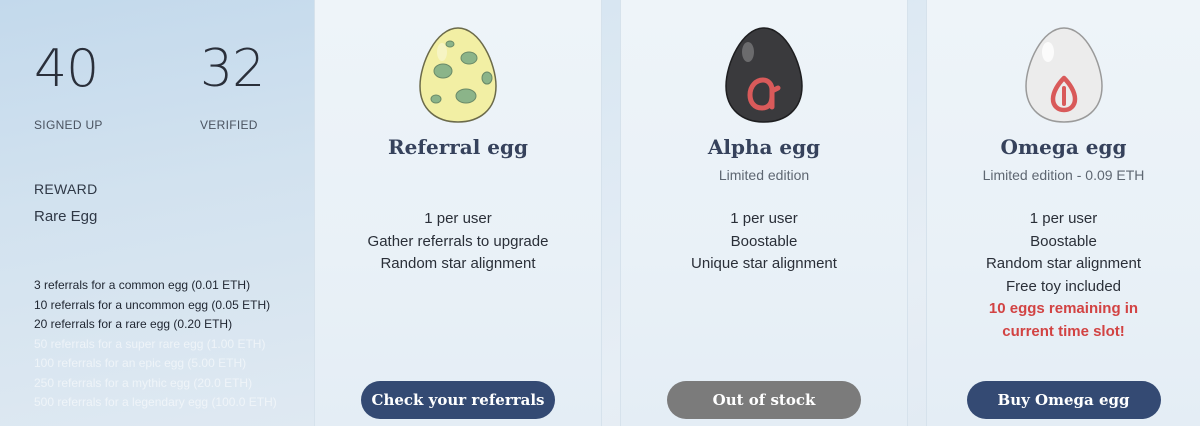  Describe the element at coordinates (140, 363) in the screenshot. I see `reward-tier-locked: 100 referrals for an epic egg (5.00 ETH)` at that location.